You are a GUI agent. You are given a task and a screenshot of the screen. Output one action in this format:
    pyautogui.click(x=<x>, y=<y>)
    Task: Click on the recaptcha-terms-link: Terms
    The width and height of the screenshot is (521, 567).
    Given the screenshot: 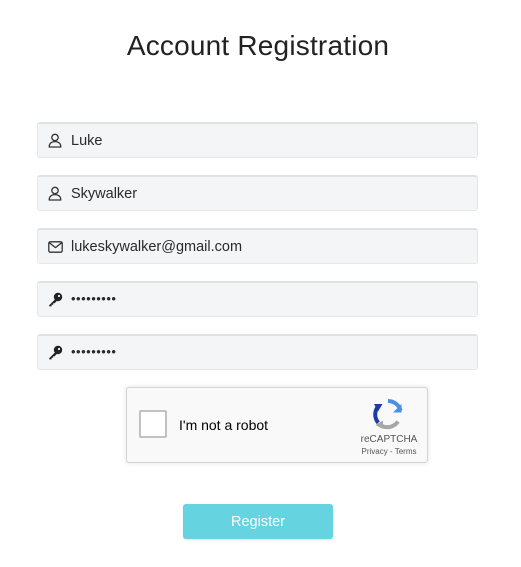 What is the action you would take?
    pyautogui.click(x=406, y=451)
    